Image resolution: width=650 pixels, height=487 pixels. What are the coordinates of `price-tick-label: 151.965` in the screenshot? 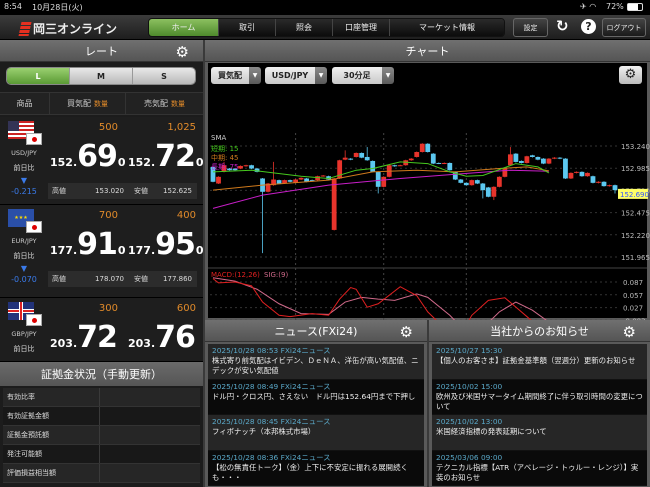 It's located at (635, 258).